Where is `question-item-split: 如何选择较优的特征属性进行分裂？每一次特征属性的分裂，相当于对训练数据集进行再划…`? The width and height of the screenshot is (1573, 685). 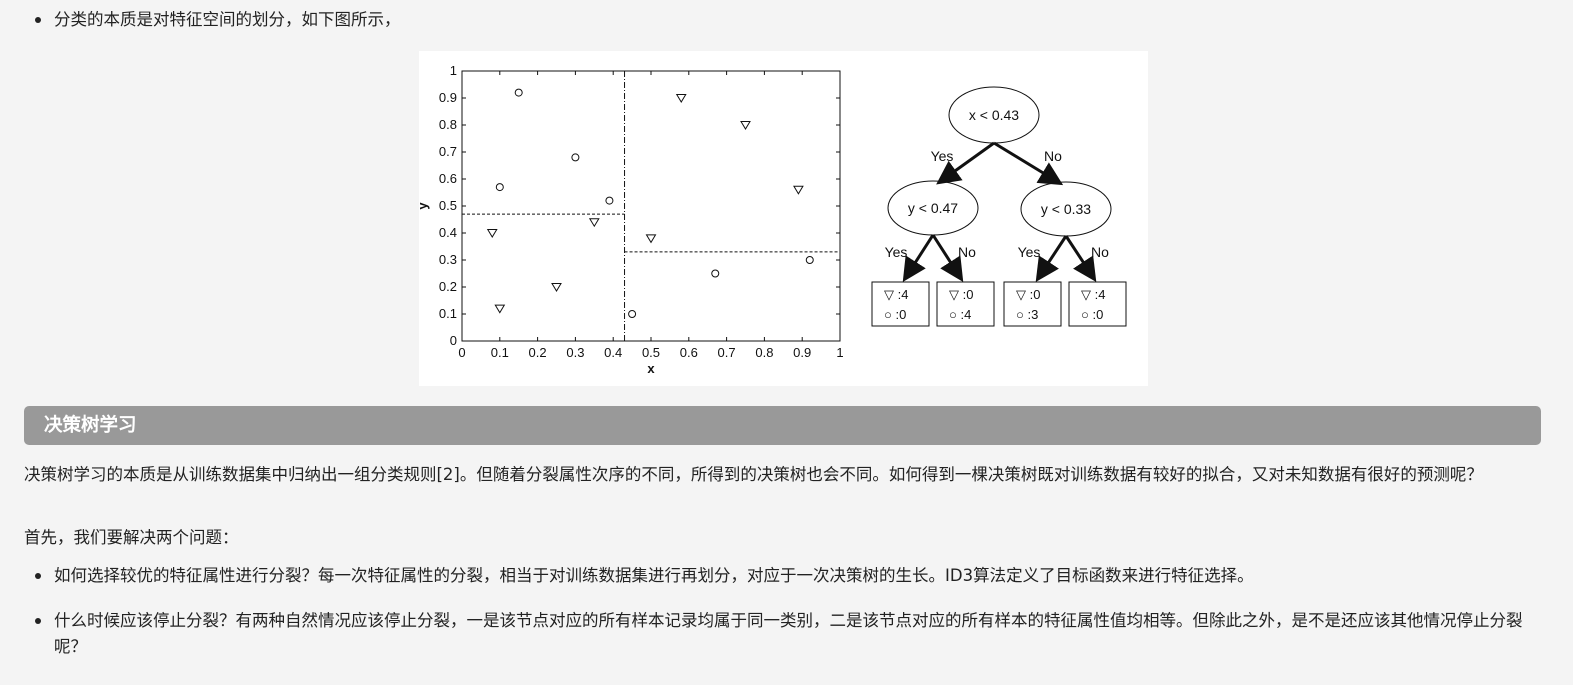 question-item-split: 如何选择较优的特征属性进行分裂？每一次特征属性的分裂，相当于对训练数据集进行再划… is located at coordinates (784, 576).